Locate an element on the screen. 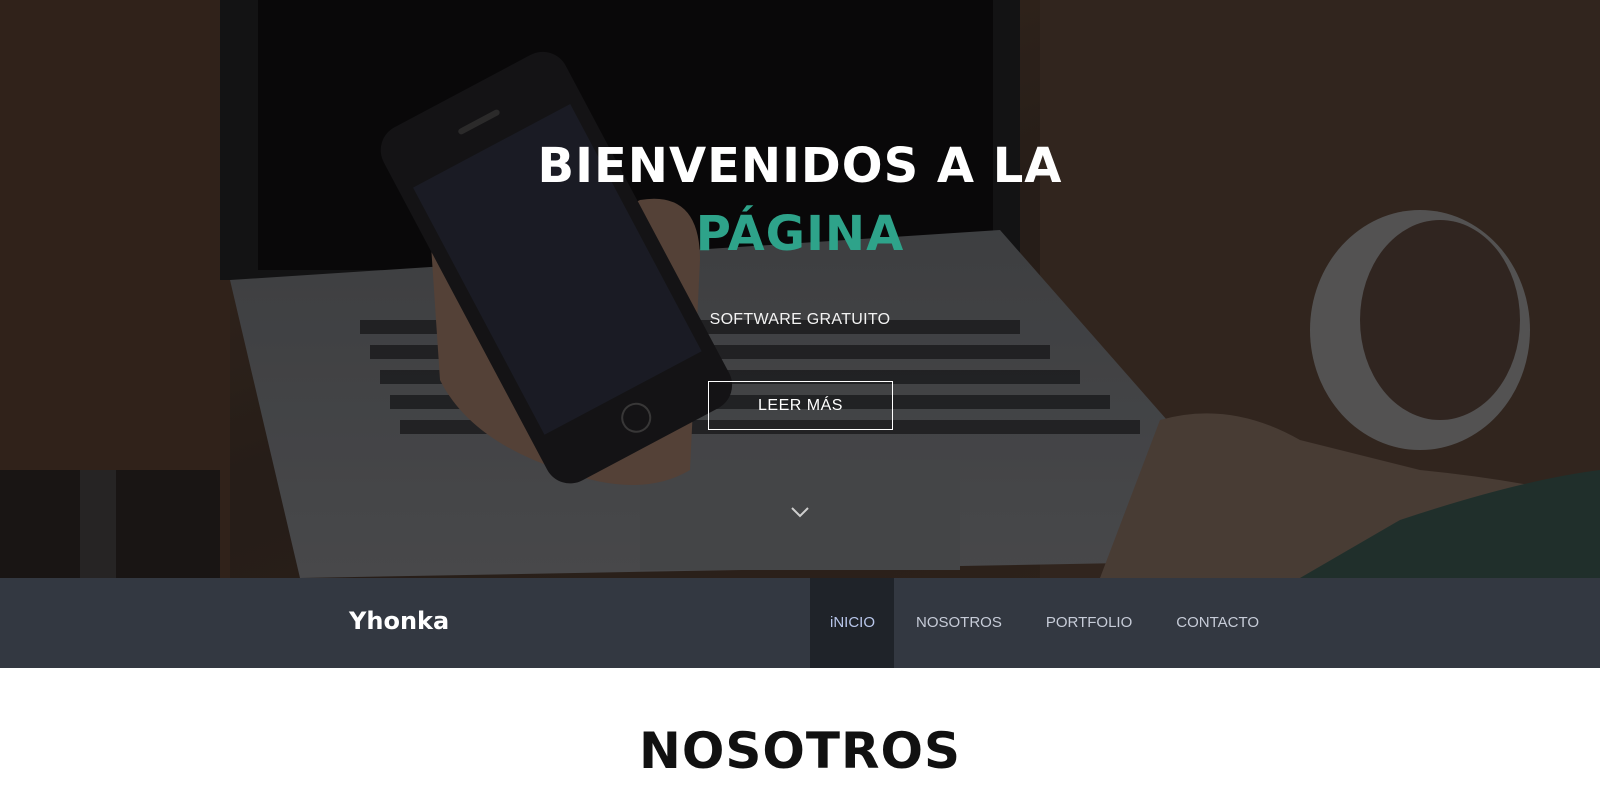  nav-menu: iNICIO NOSOTROS PORTFOLIO CONTACTO is located at coordinates (1045, 623).